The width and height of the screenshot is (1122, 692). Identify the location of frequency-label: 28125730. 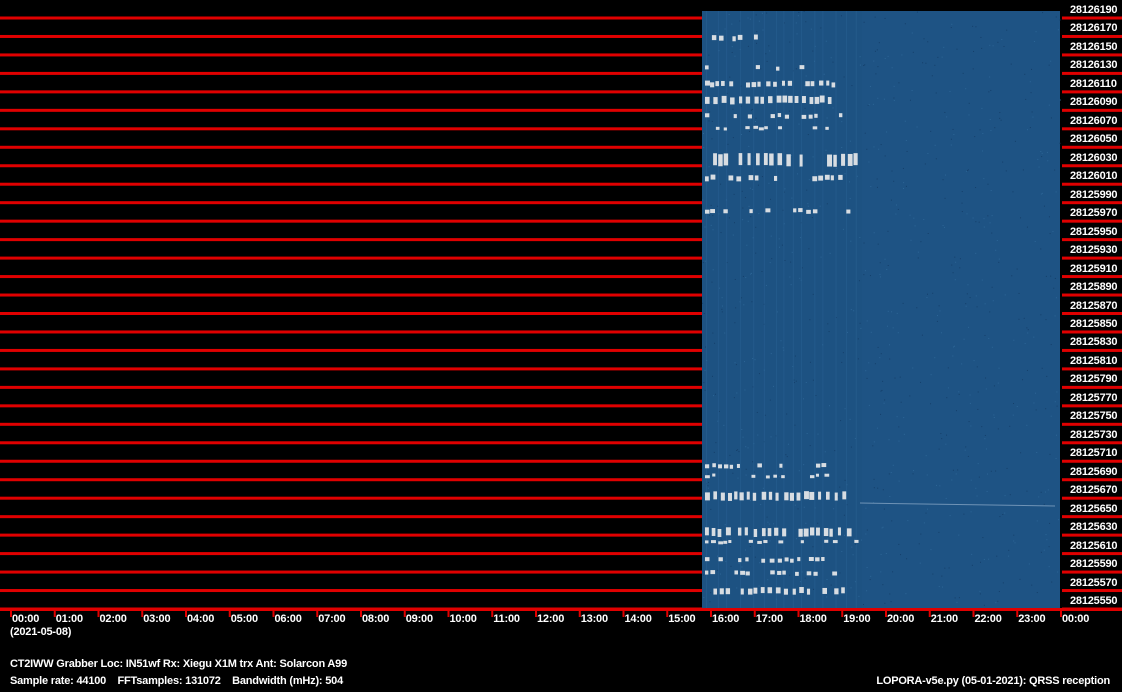
(1094, 434).